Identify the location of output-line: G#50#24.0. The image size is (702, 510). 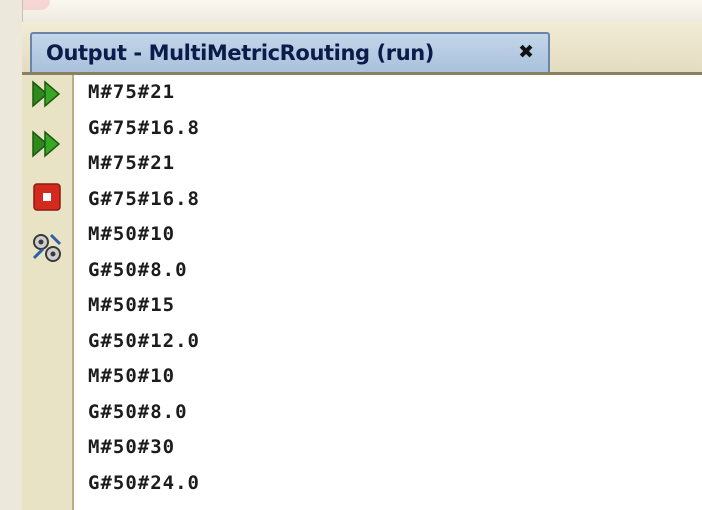
(144, 482).